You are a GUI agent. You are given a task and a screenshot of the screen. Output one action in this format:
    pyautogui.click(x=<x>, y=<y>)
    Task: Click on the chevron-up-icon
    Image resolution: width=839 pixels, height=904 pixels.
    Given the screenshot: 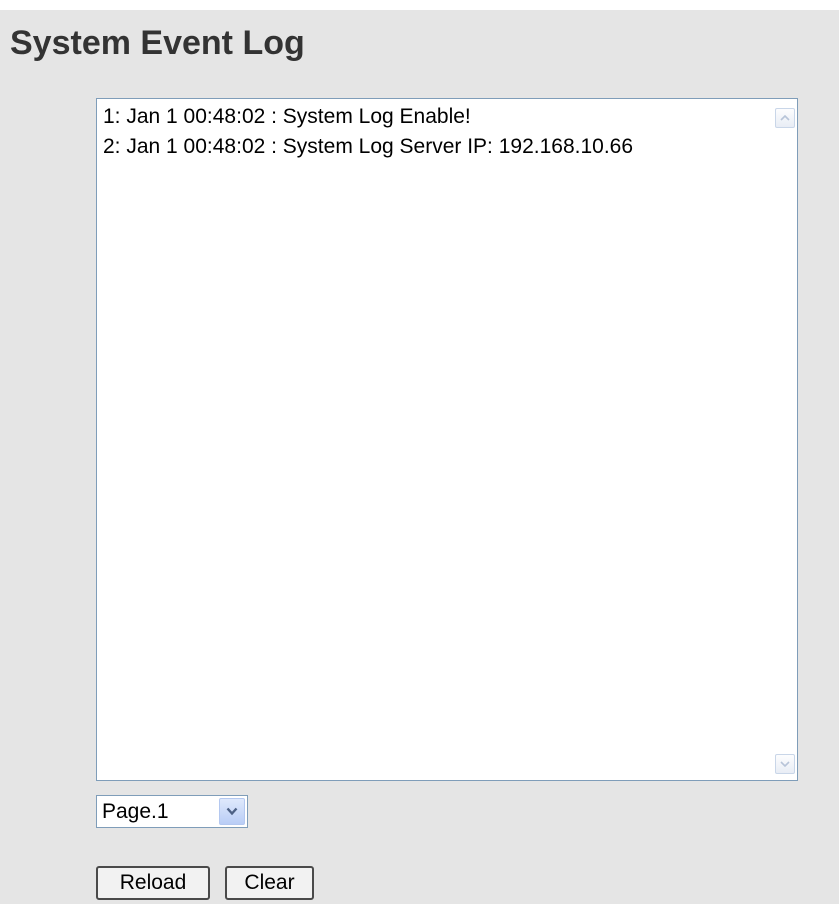 What is the action you would take?
    pyautogui.click(x=785, y=118)
    